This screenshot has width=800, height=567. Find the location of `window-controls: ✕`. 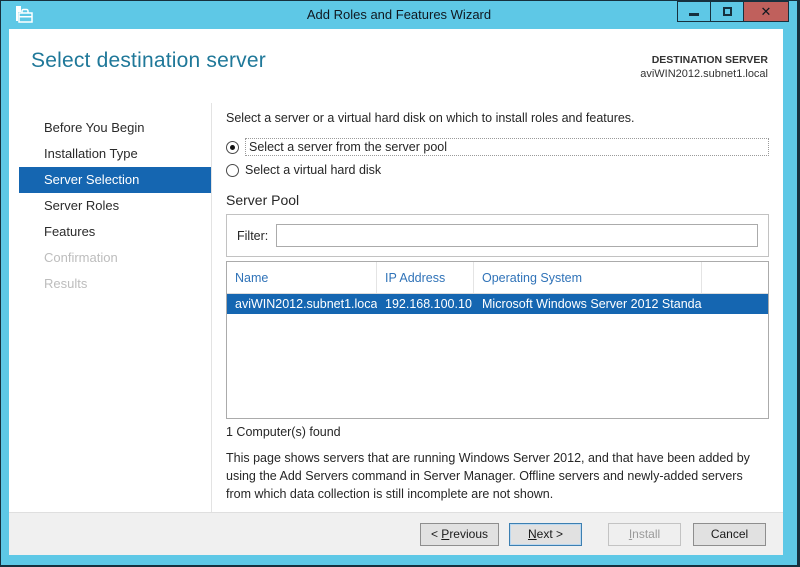

window-controls: ✕ is located at coordinates (733, 11).